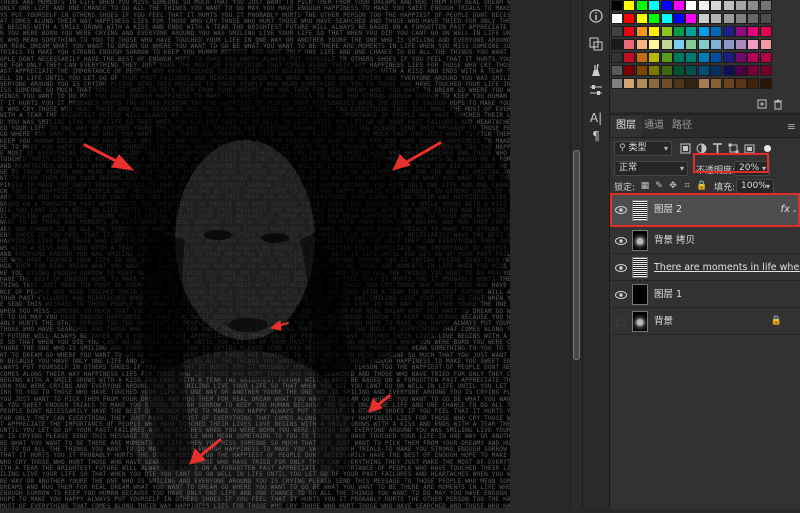  Describe the element at coordinates (659, 186) in the screenshot. I see `lock-image-icon: ✎` at that location.